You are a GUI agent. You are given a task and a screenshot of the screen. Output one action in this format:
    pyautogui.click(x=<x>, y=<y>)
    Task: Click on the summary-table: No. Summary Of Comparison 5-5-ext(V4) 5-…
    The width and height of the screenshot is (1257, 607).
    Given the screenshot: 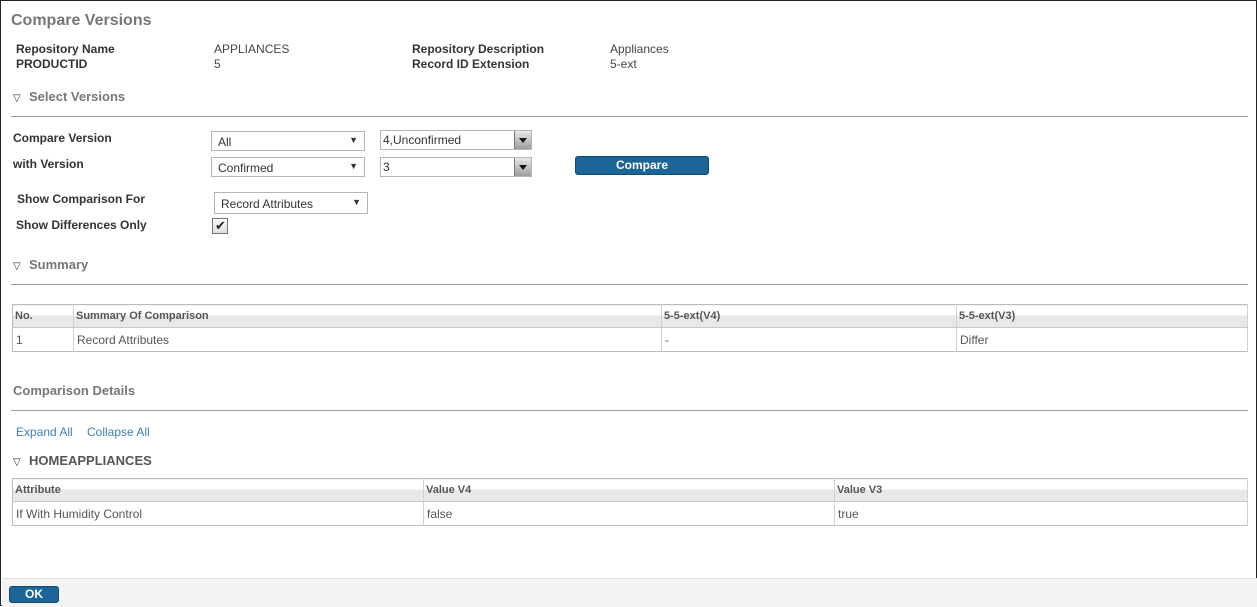 What is the action you would take?
    pyautogui.click(x=630, y=328)
    